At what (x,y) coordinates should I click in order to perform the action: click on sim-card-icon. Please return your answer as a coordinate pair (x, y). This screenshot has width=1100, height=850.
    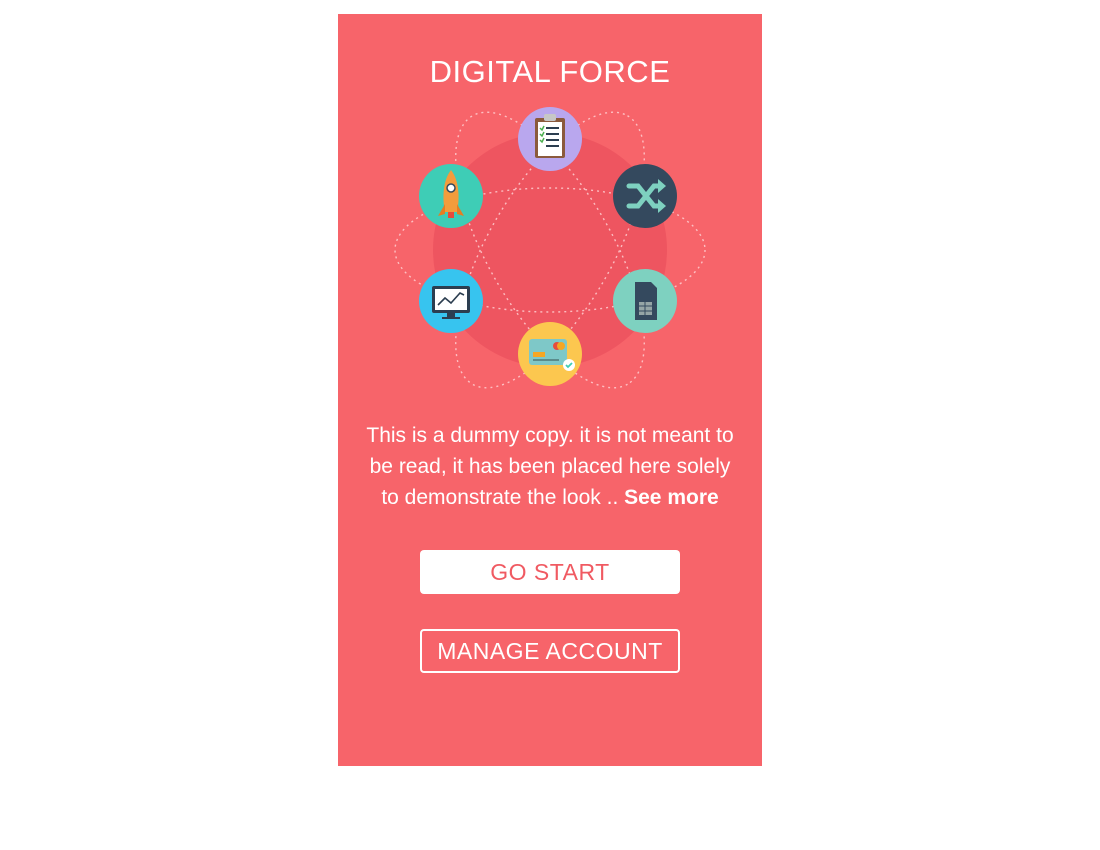
    Looking at the image, I should click on (645, 301).